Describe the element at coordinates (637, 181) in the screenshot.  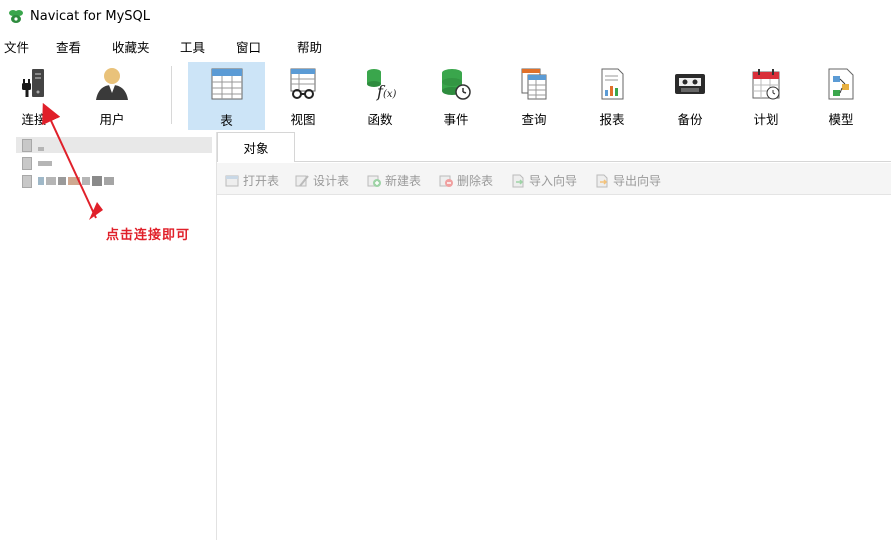
I see `export-wizard-label: 导出向导` at that location.